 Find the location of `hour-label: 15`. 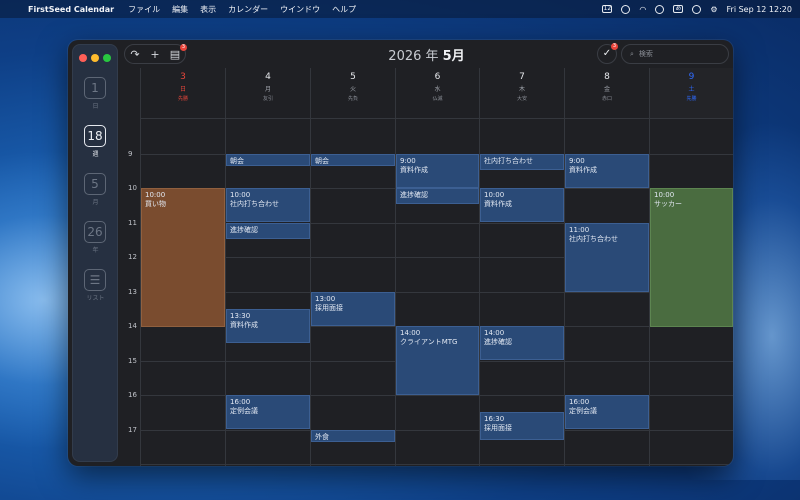

hour-label: 15 is located at coordinates (132, 361).